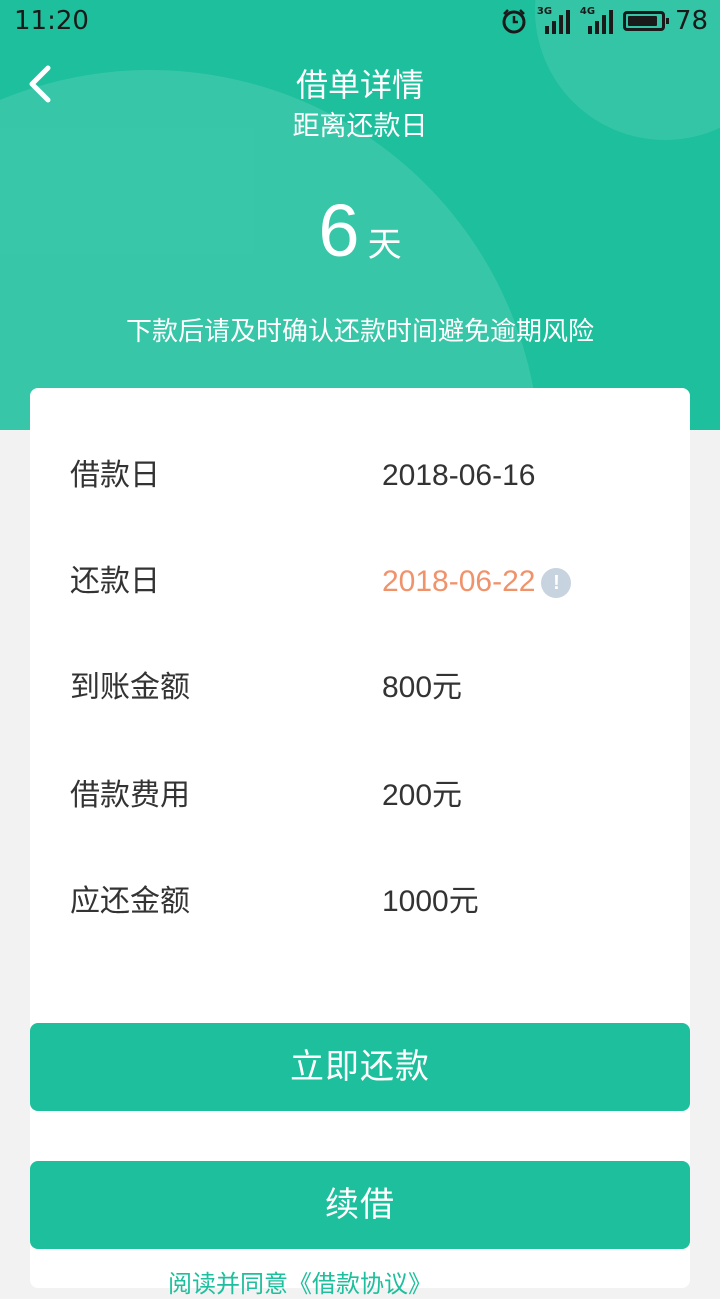  I want to click on days-remaining: 6天, so click(360, 230).